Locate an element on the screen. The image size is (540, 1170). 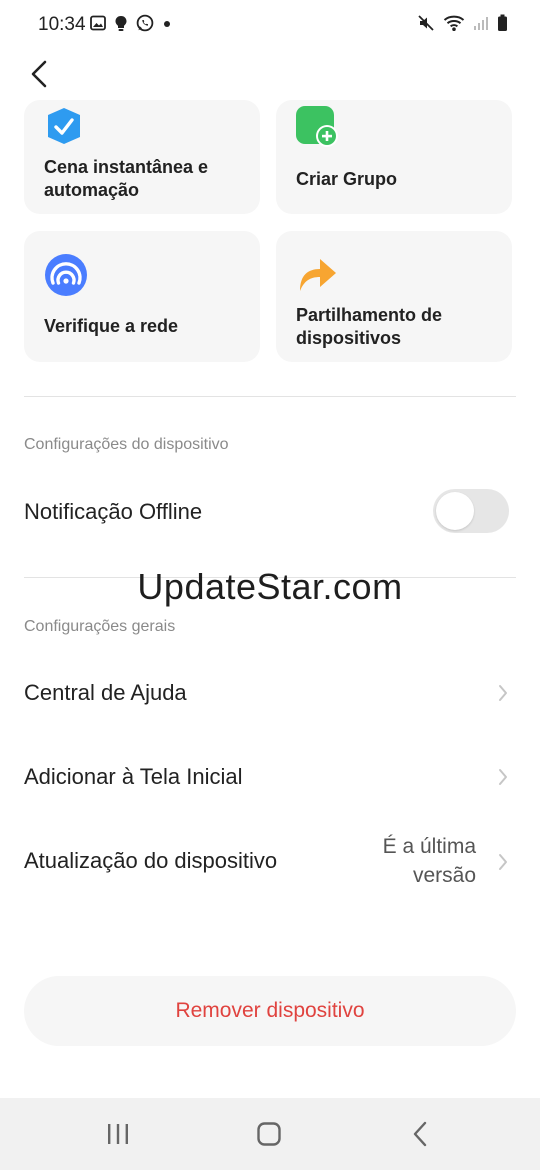
image-notification-icon is located at coordinates (98, 23).